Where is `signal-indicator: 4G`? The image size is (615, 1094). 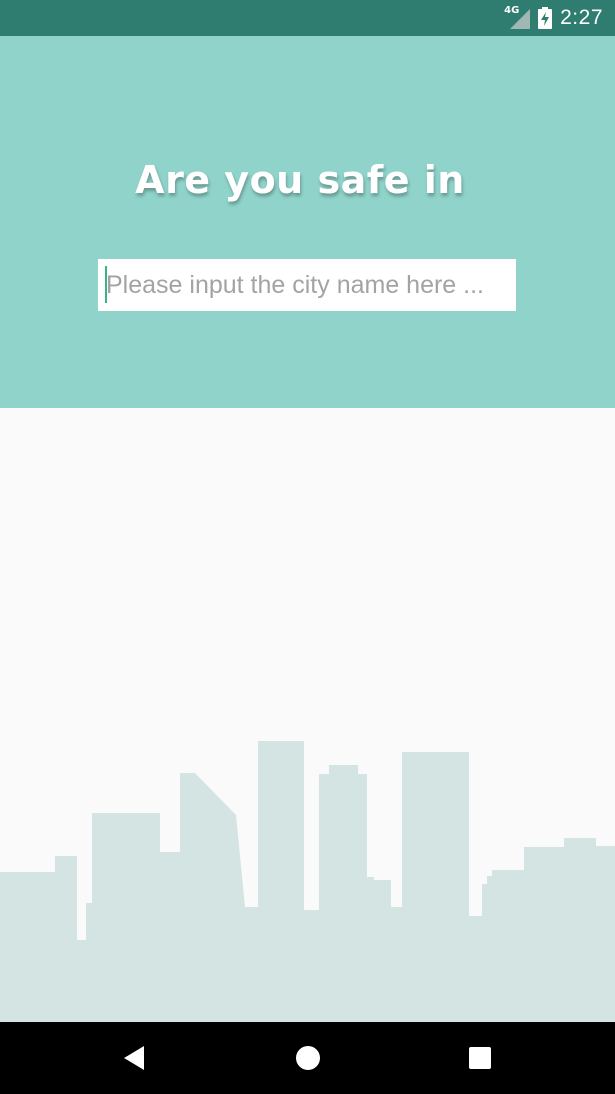
signal-indicator: 4G is located at coordinates (517, 17).